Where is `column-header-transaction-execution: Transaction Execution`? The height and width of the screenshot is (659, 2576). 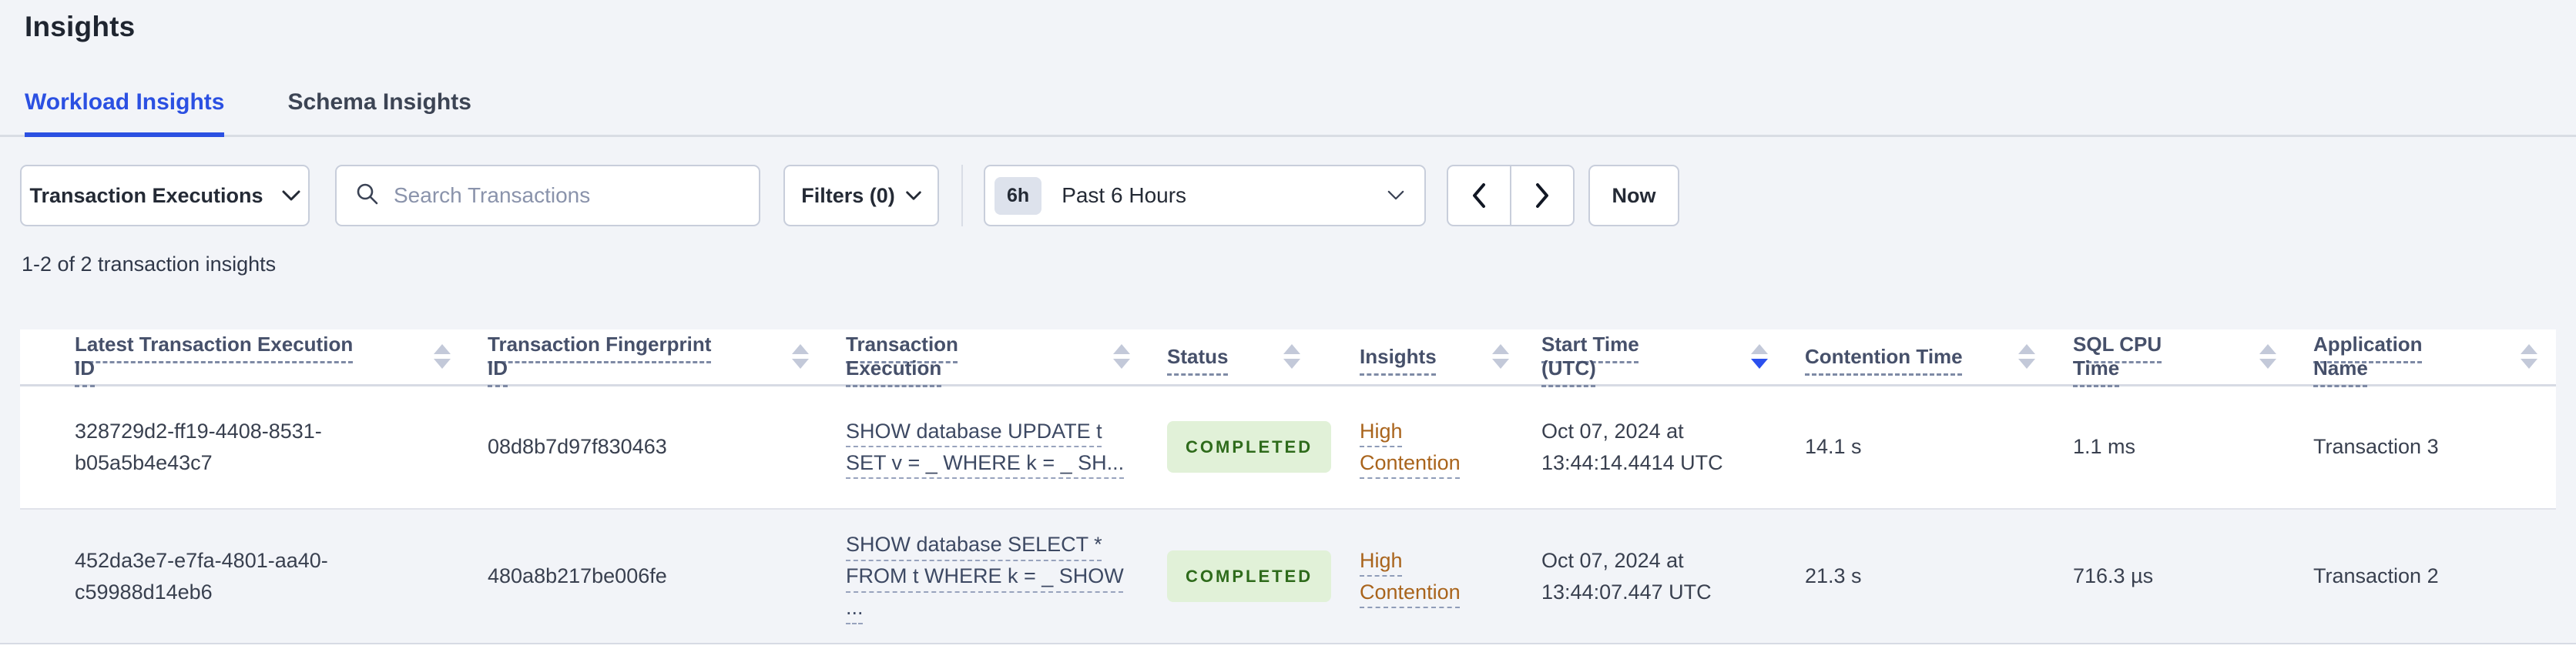
column-header-transaction-execution: Transaction Execution is located at coordinates (988, 358).